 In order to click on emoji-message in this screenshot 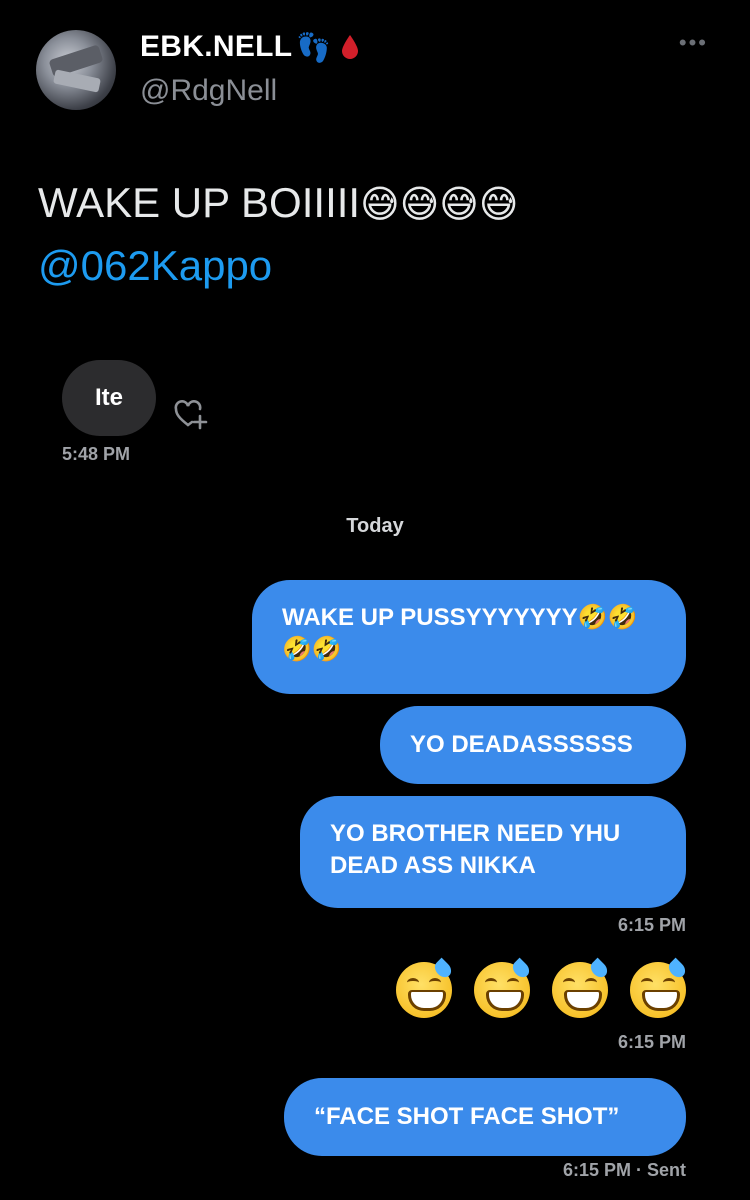, I will do `click(542, 987)`.